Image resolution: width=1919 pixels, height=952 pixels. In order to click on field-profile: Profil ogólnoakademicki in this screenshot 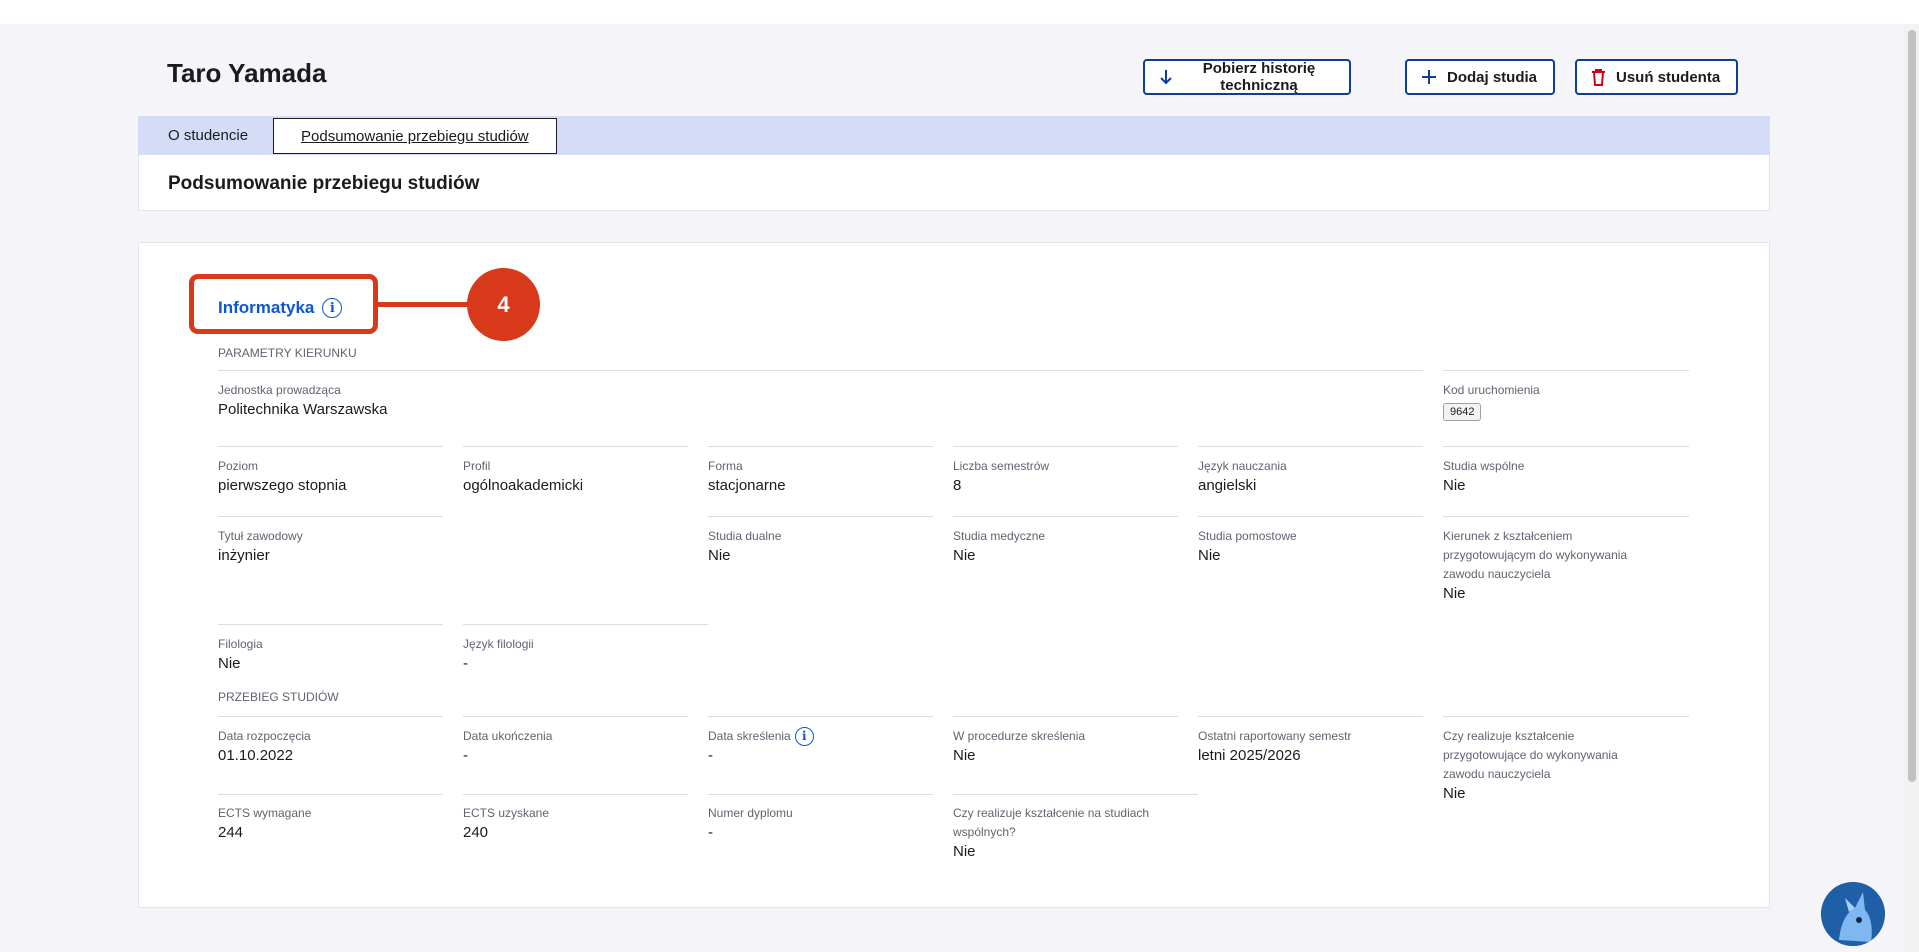, I will do `click(575, 476)`.